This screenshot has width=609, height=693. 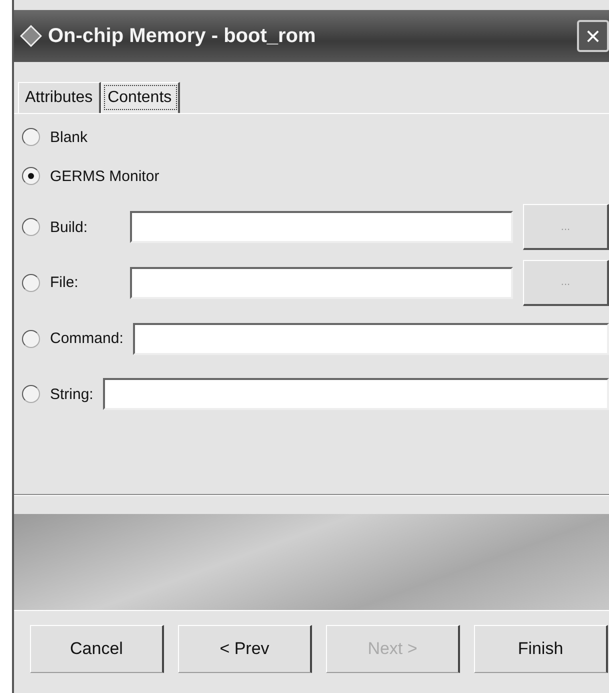 I want to click on wizard-button: < Prev, so click(x=245, y=649).